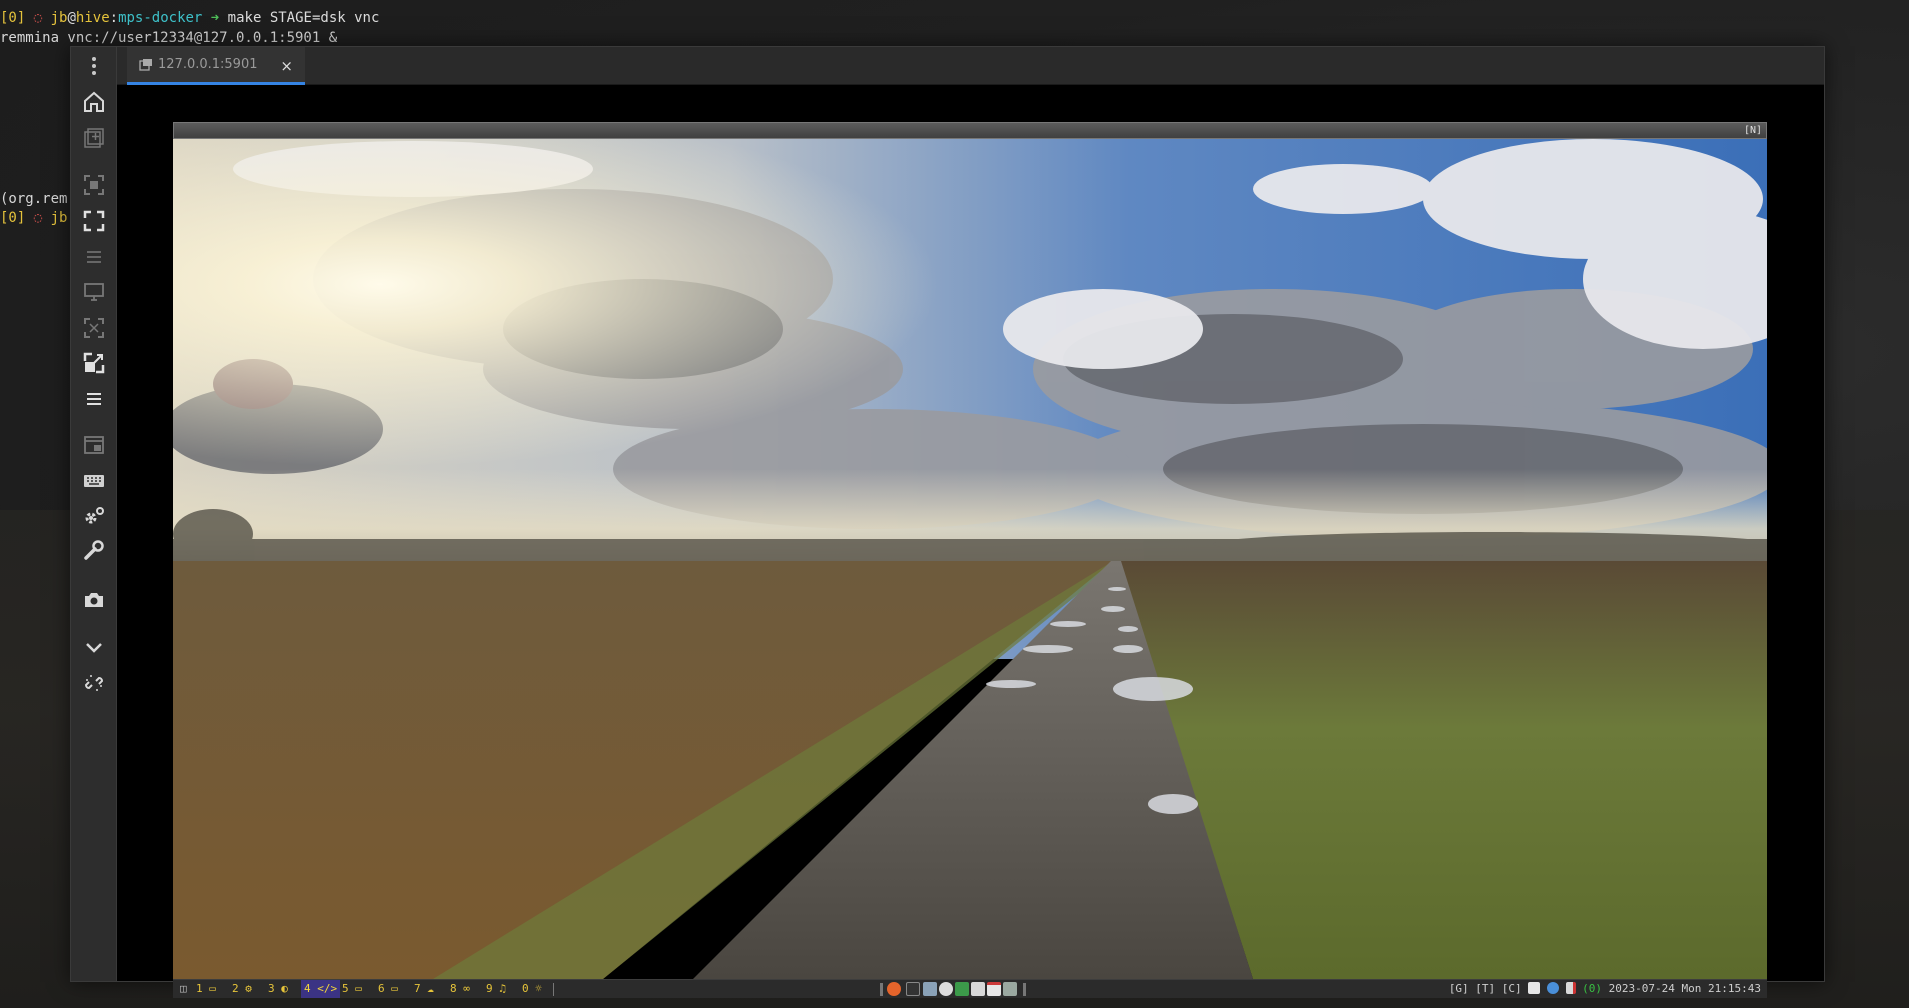 This screenshot has width=1909, height=1008. Describe the element at coordinates (94, 683) in the screenshot. I see `disconnect-icon` at that location.